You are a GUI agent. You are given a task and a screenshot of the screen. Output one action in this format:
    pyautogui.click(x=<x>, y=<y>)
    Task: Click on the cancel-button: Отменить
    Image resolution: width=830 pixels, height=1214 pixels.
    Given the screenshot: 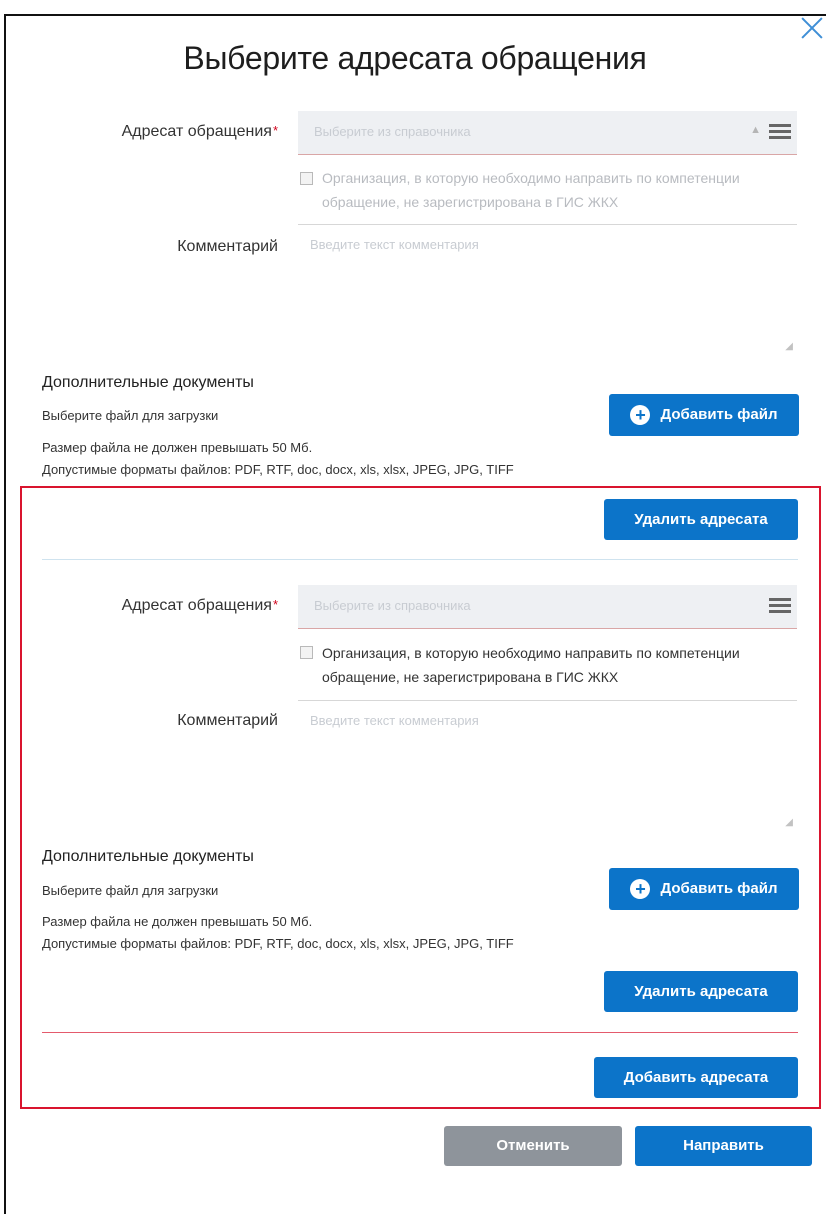 What is the action you would take?
    pyautogui.click(x=533, y=1146)
    